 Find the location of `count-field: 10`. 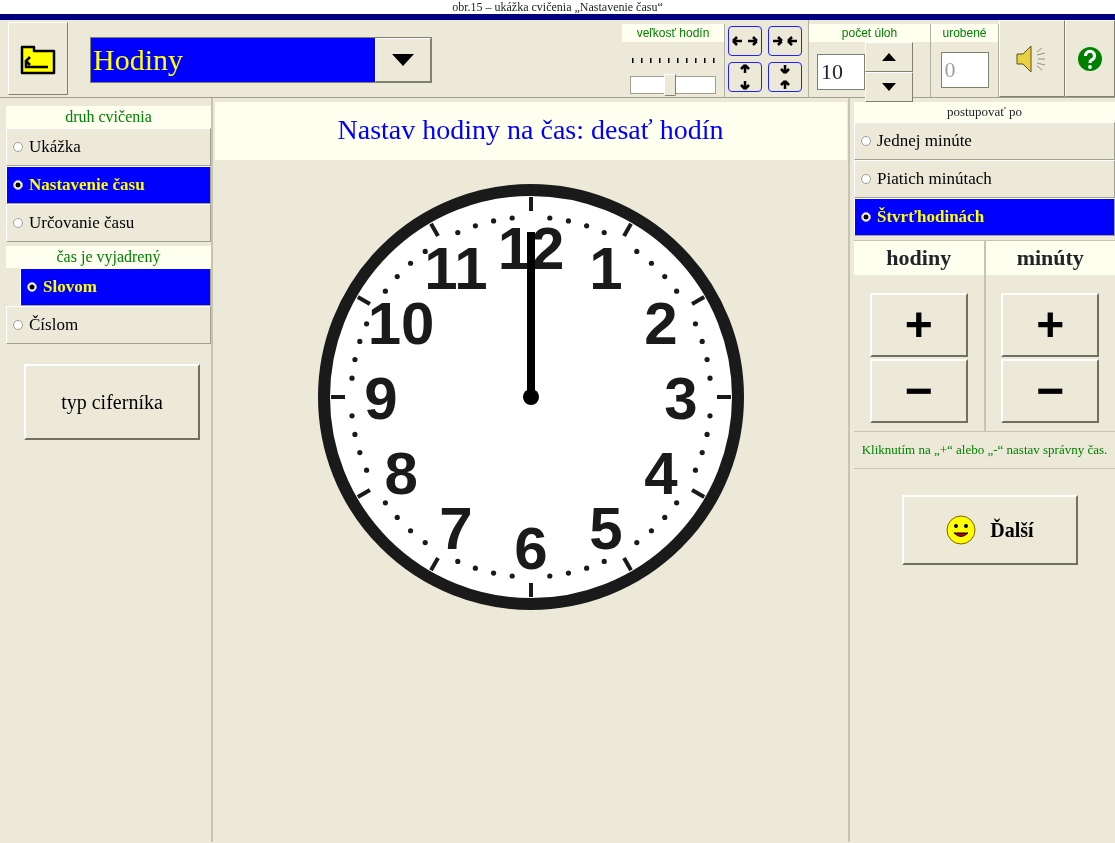

count-field: 10 is located at coordinates (841, 72).